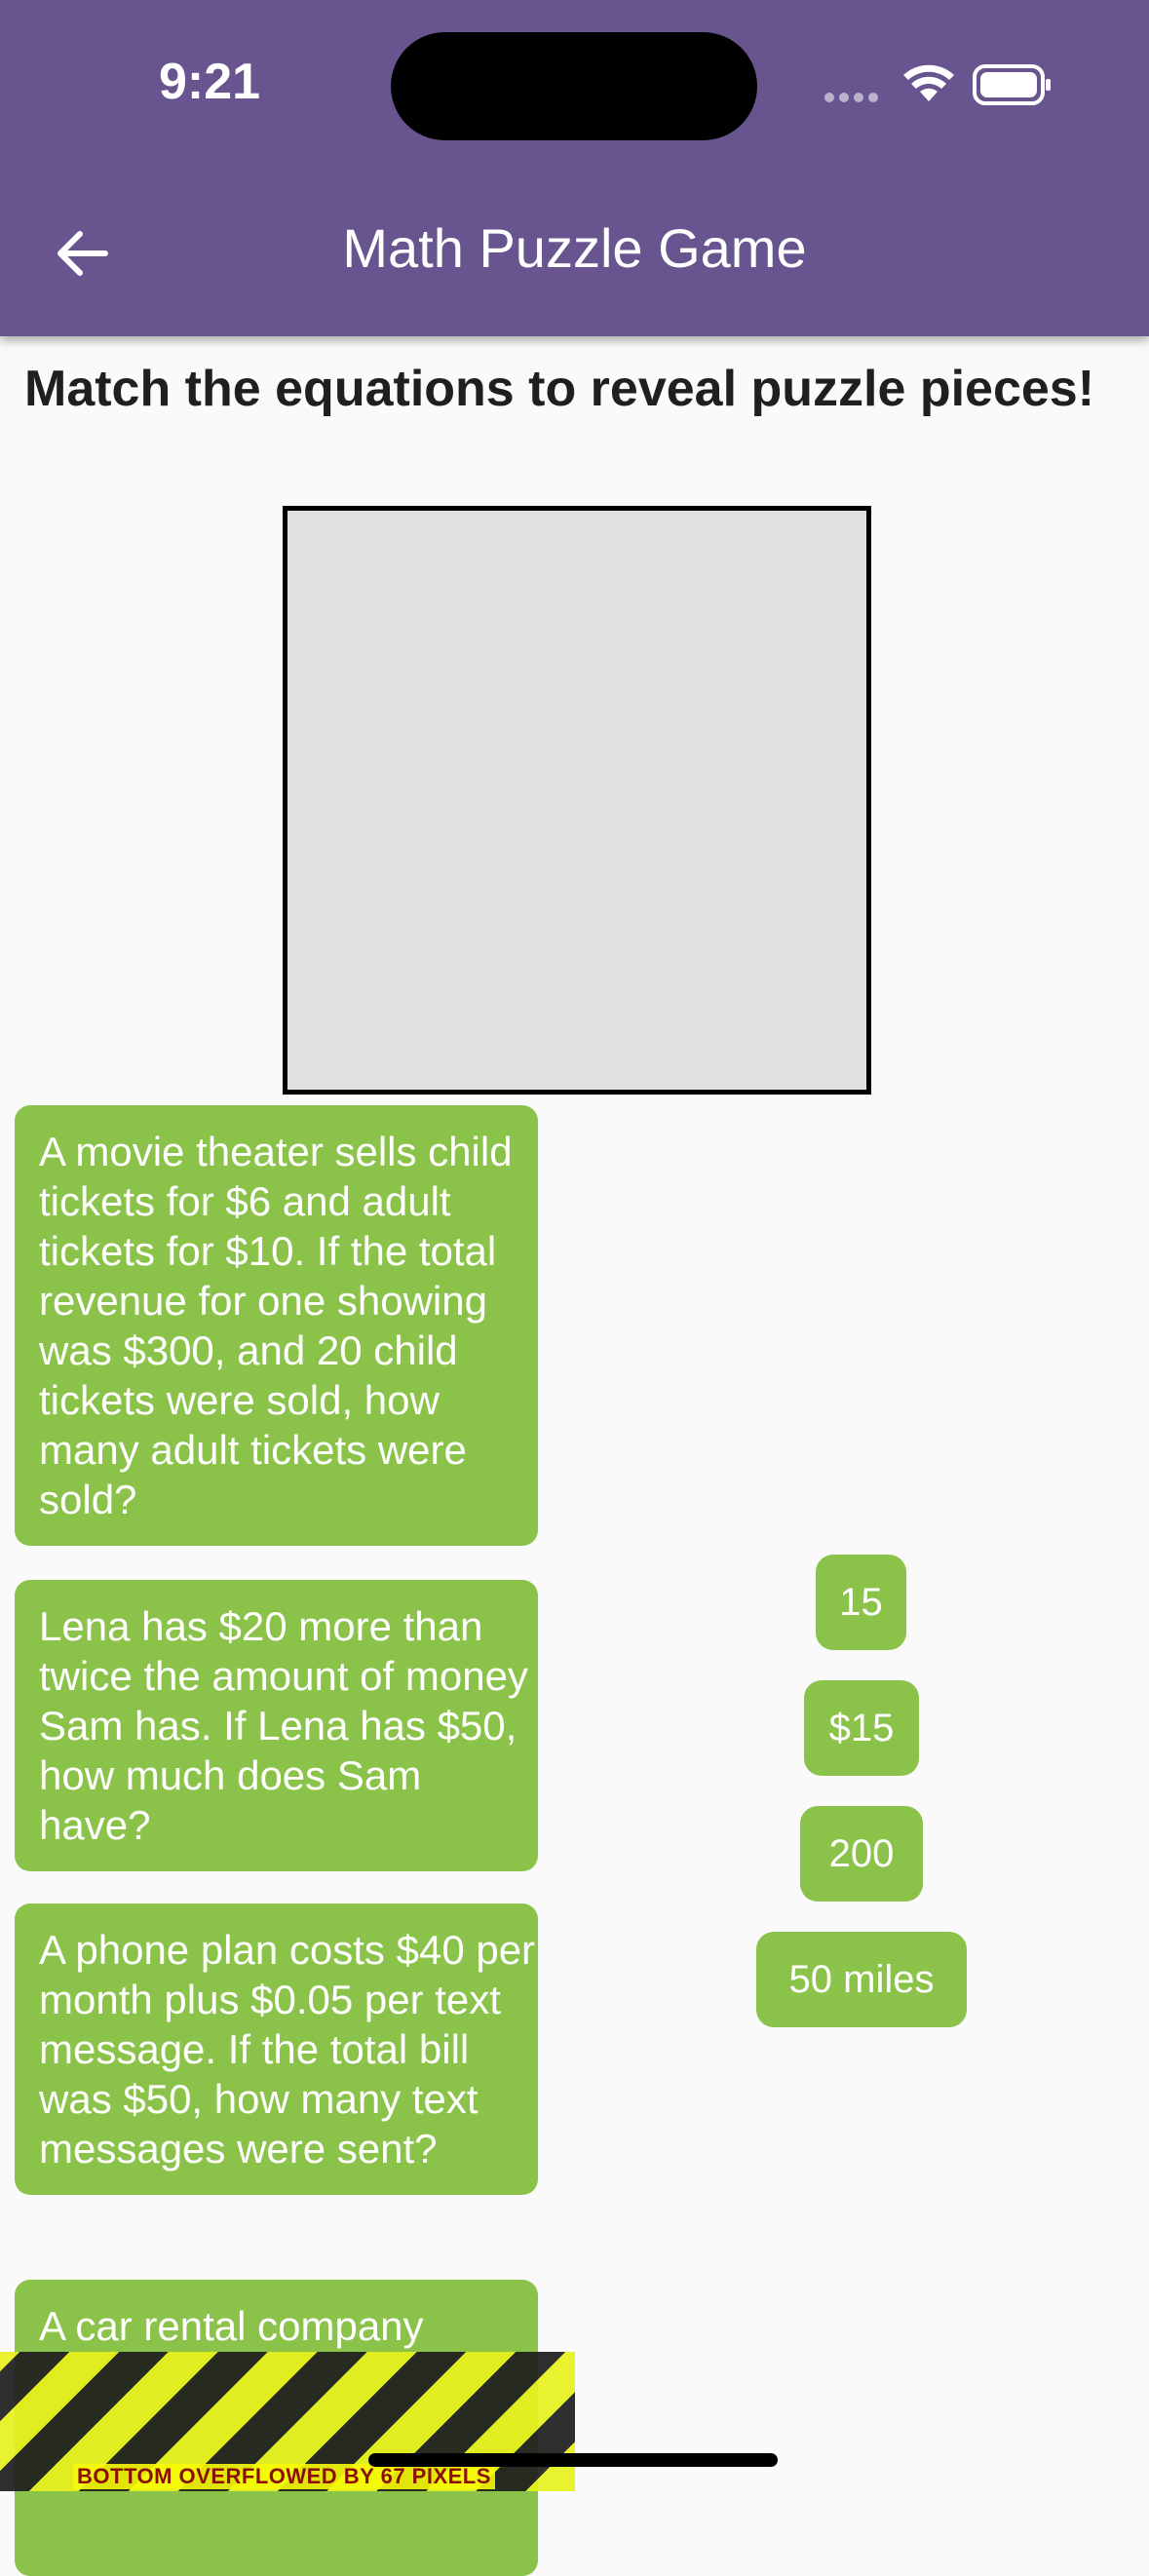  What do you see at coordinates (928, 82) in the screenshot?
I see `wifi-icon` at bounding box center [928, 82].